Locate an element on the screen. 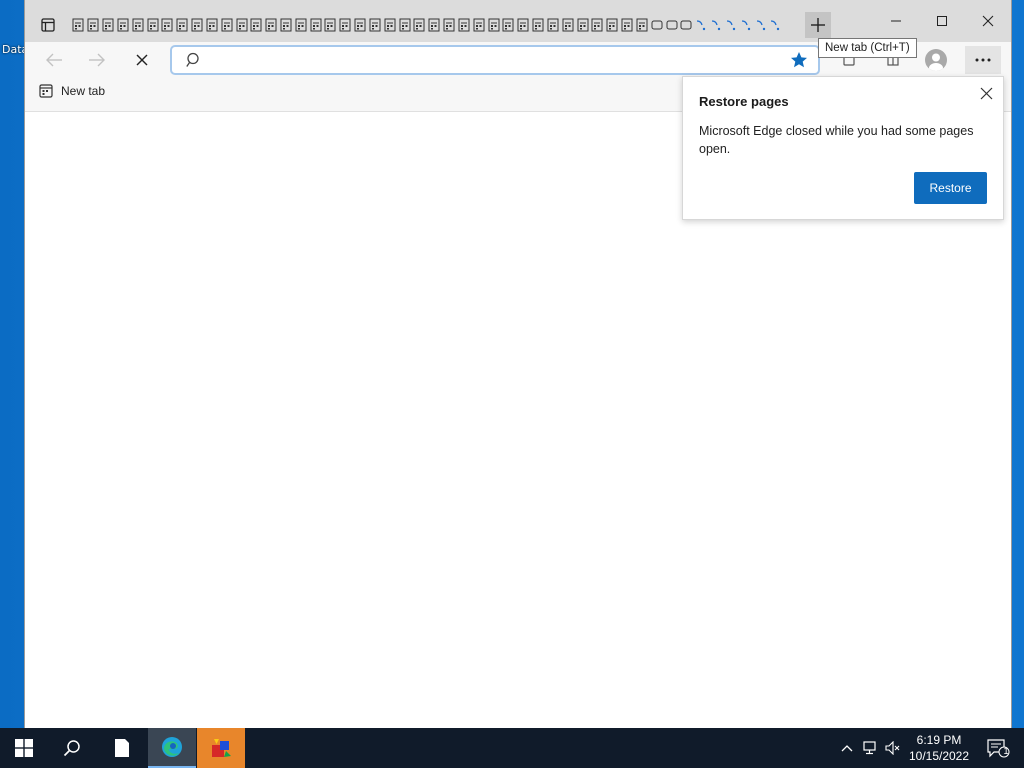  network-tray-button is located at coordinates (871, 748).